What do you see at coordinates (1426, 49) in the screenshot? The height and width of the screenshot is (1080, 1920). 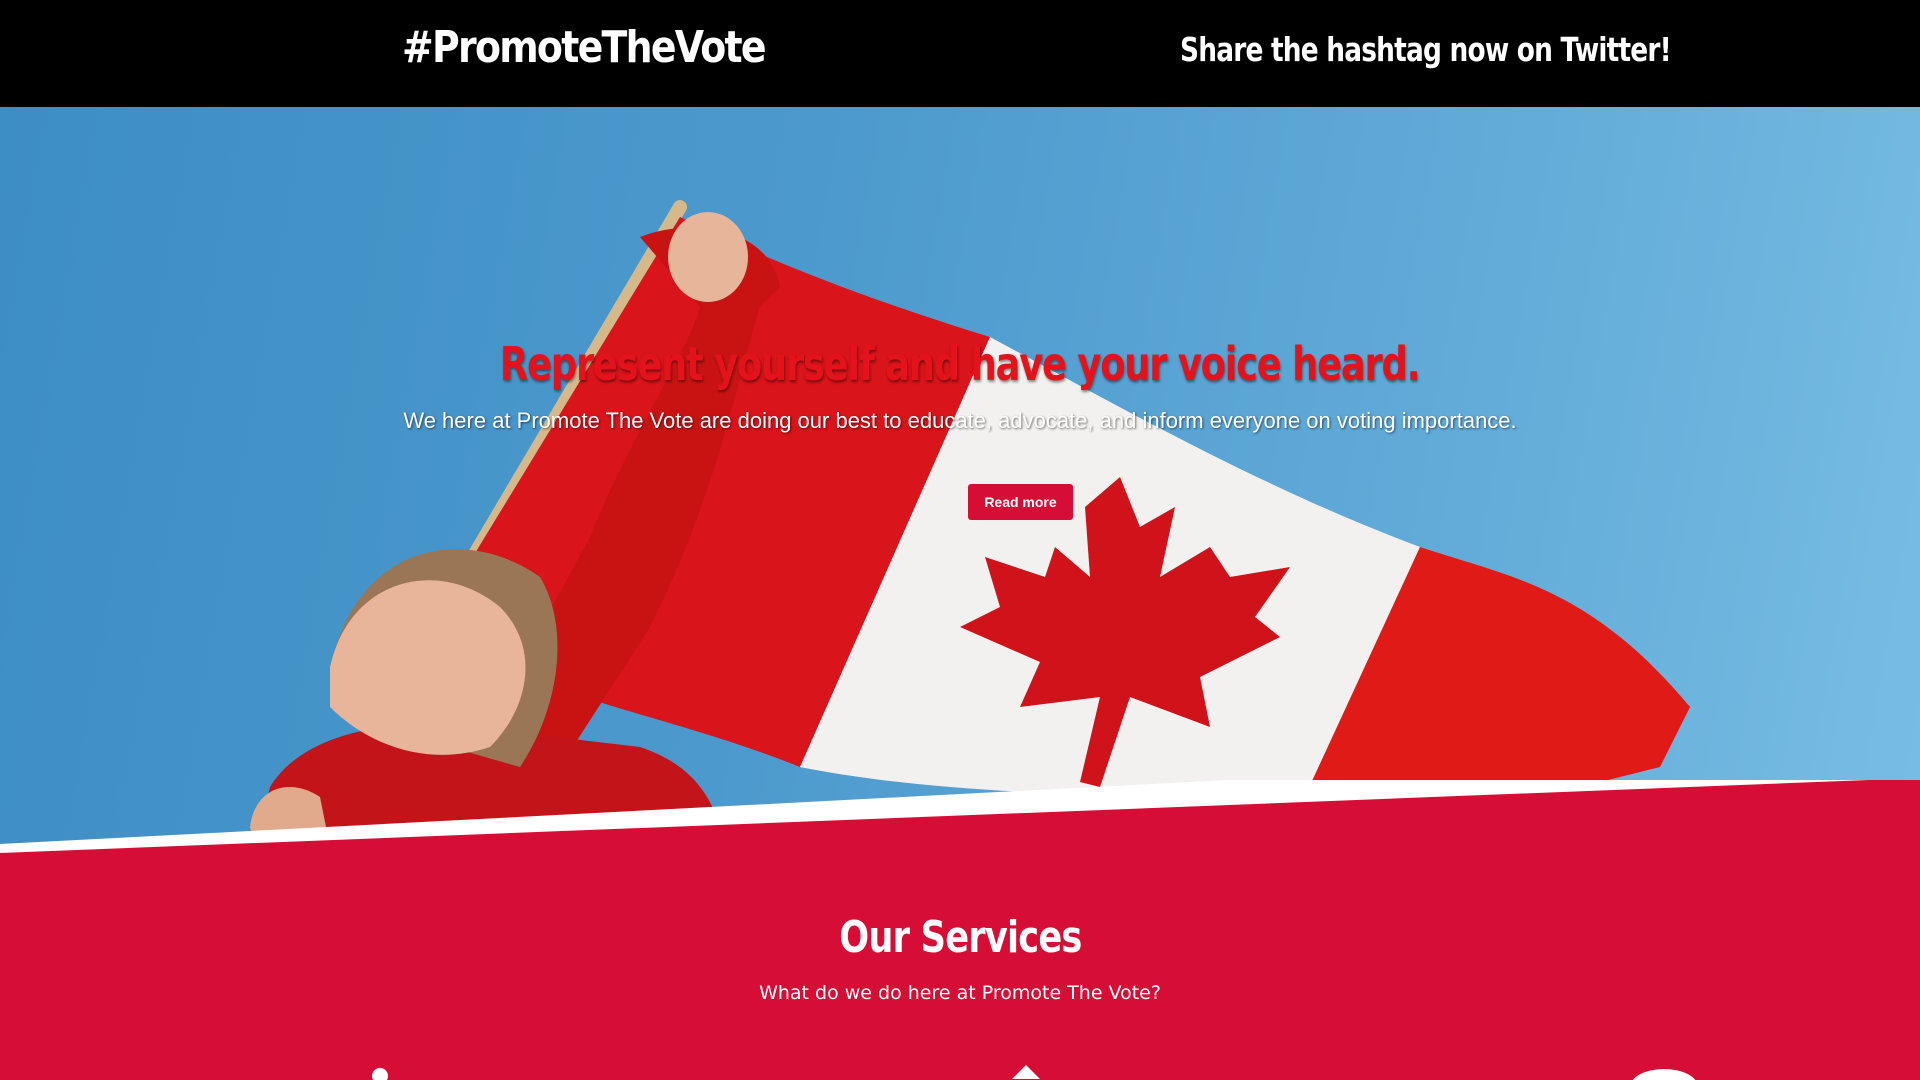 I see `share-twitter-link: Share the hashtag now on Twitter!` at bounding box center [1426, 49].